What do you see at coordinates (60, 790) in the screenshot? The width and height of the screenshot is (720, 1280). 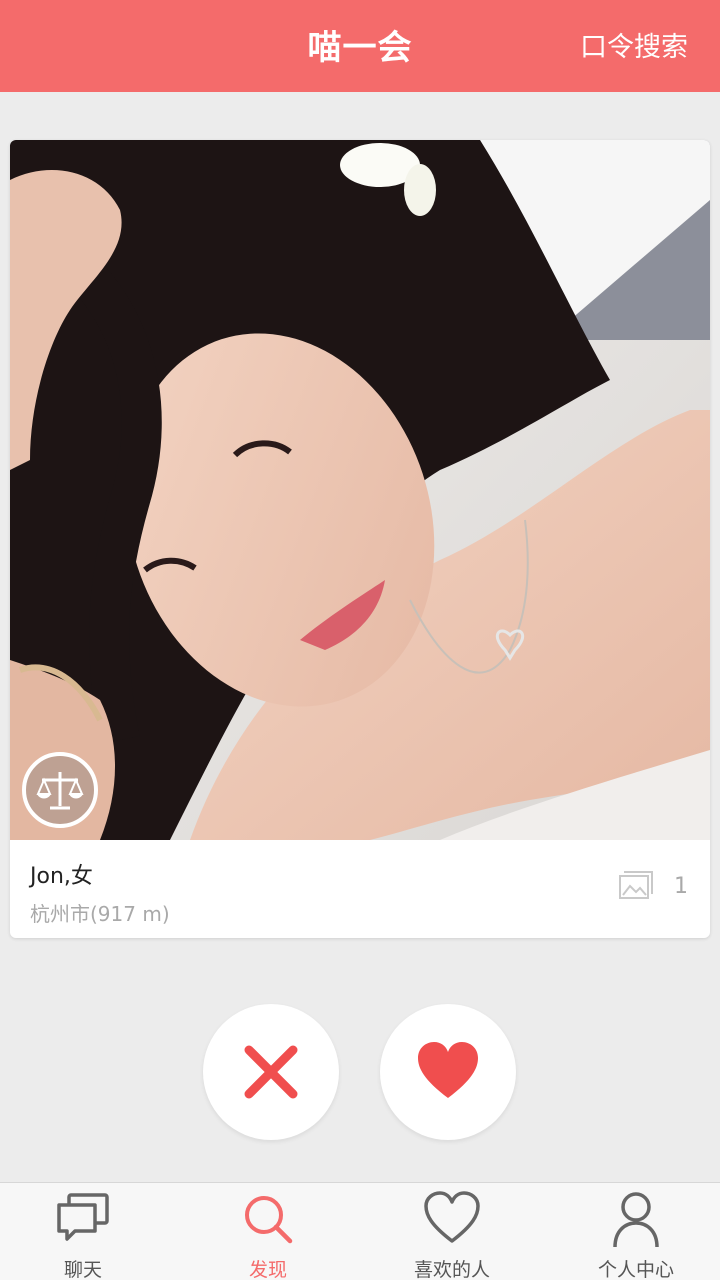 I see `libra-scales-icon` at bounding box center [60, 790].